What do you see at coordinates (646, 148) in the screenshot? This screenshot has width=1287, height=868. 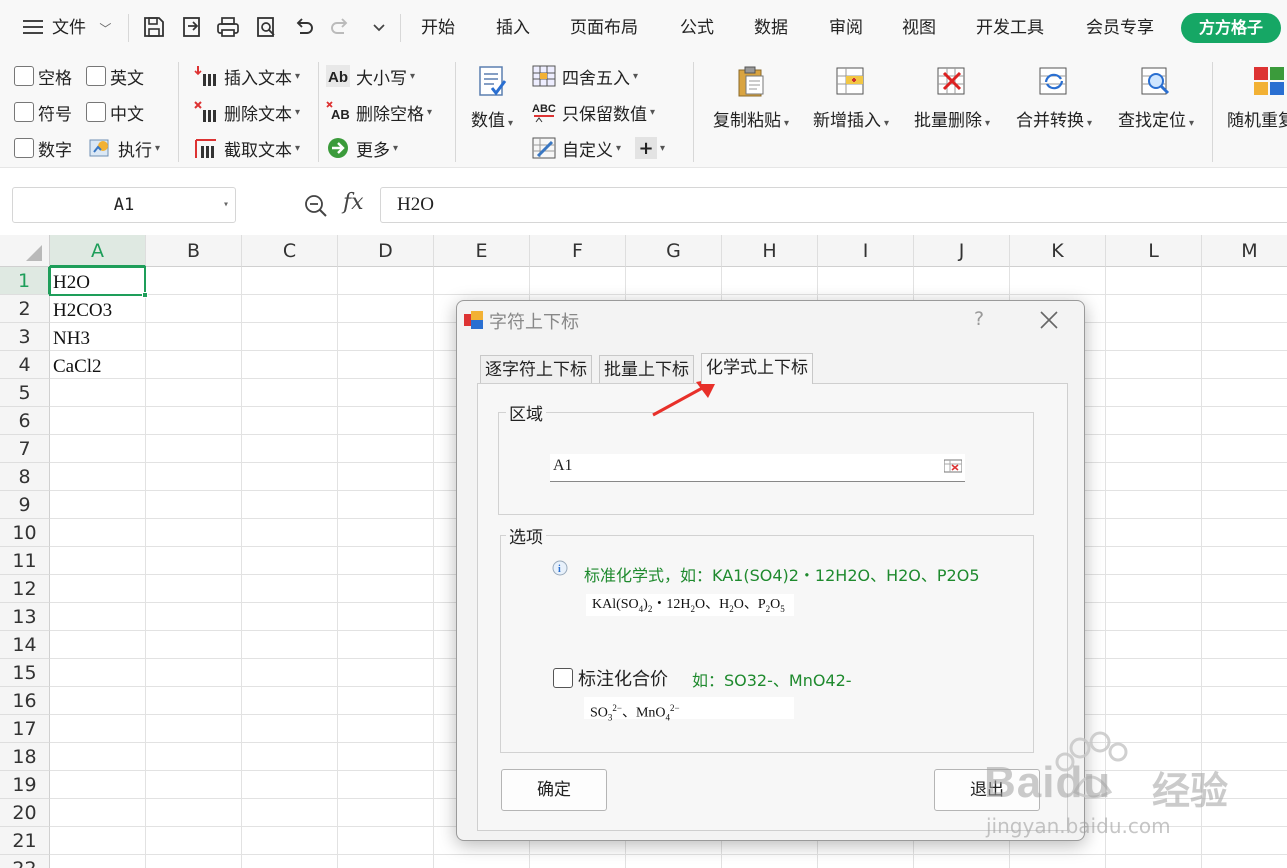 I see `plus-icon: +` at bounding box center [646, 148].